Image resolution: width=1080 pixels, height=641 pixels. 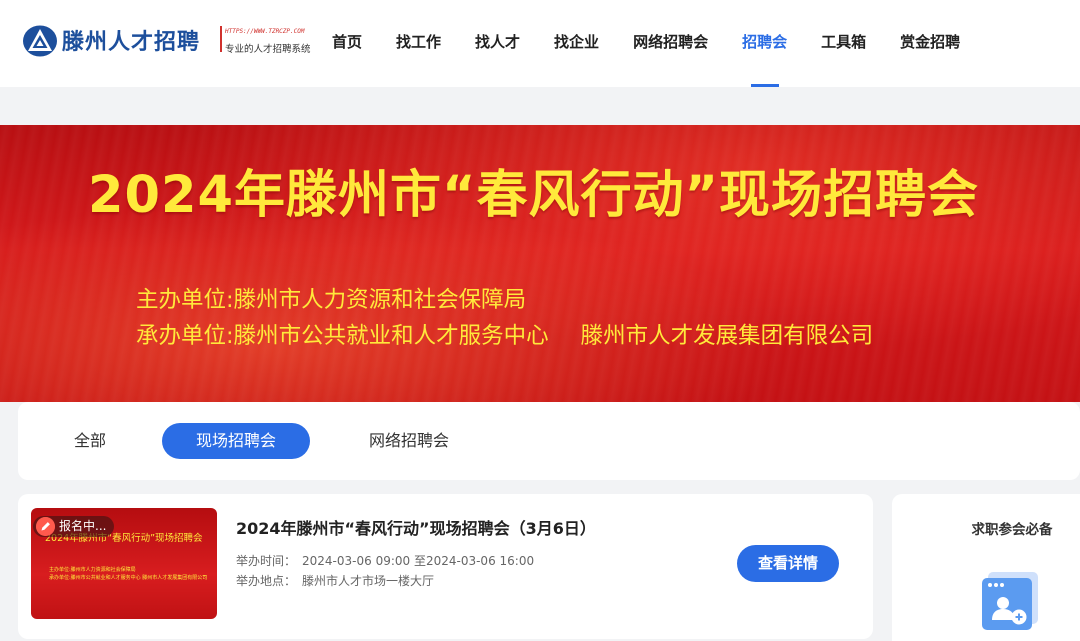 I want to click on thumb-organizer: 承办单位:滕州市公共就业和人才服务中心 滕州市人才发展集团有限公司, so click(x=128, y=578).